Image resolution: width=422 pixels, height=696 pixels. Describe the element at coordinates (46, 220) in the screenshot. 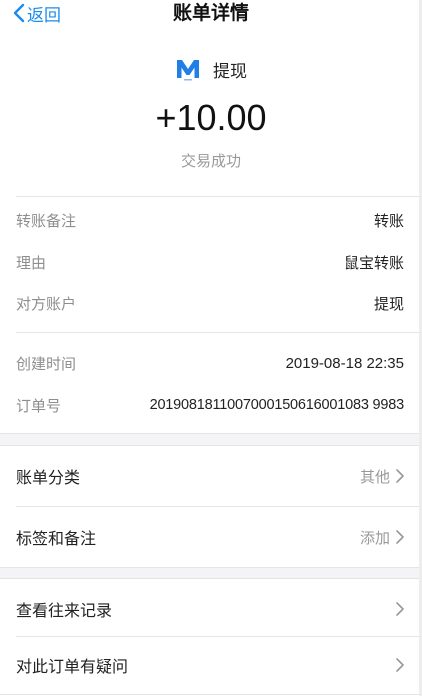

I see `detail-label: 转账备注` at that location.